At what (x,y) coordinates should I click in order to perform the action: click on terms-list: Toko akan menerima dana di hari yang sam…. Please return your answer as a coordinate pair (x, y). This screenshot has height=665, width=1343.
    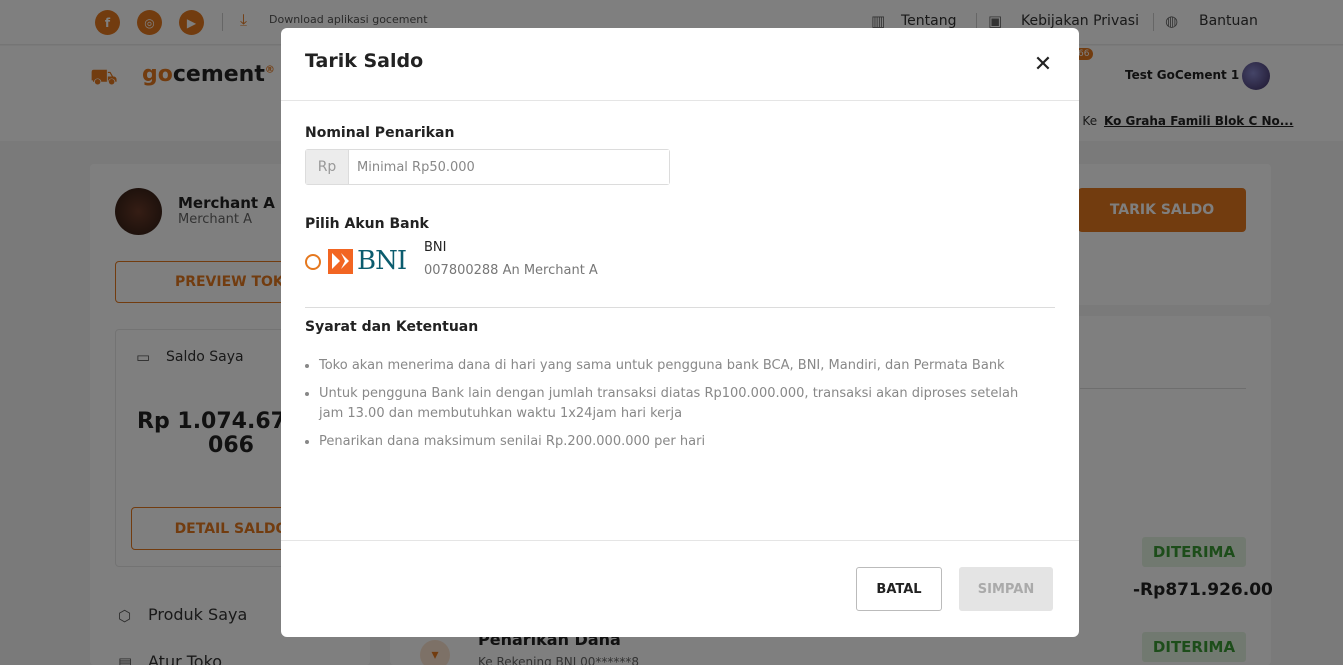
    Looking at the image, I should click on (669, 408).